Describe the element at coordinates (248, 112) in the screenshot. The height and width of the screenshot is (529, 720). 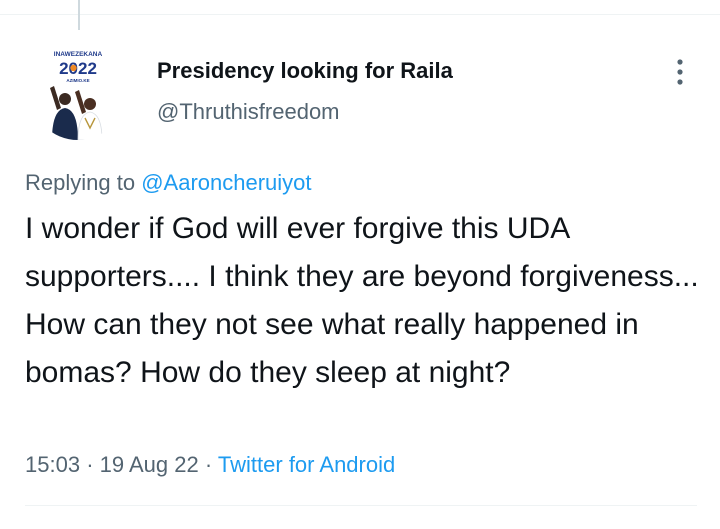
I see `author-handle: @Thruthisfreedom` at that location.